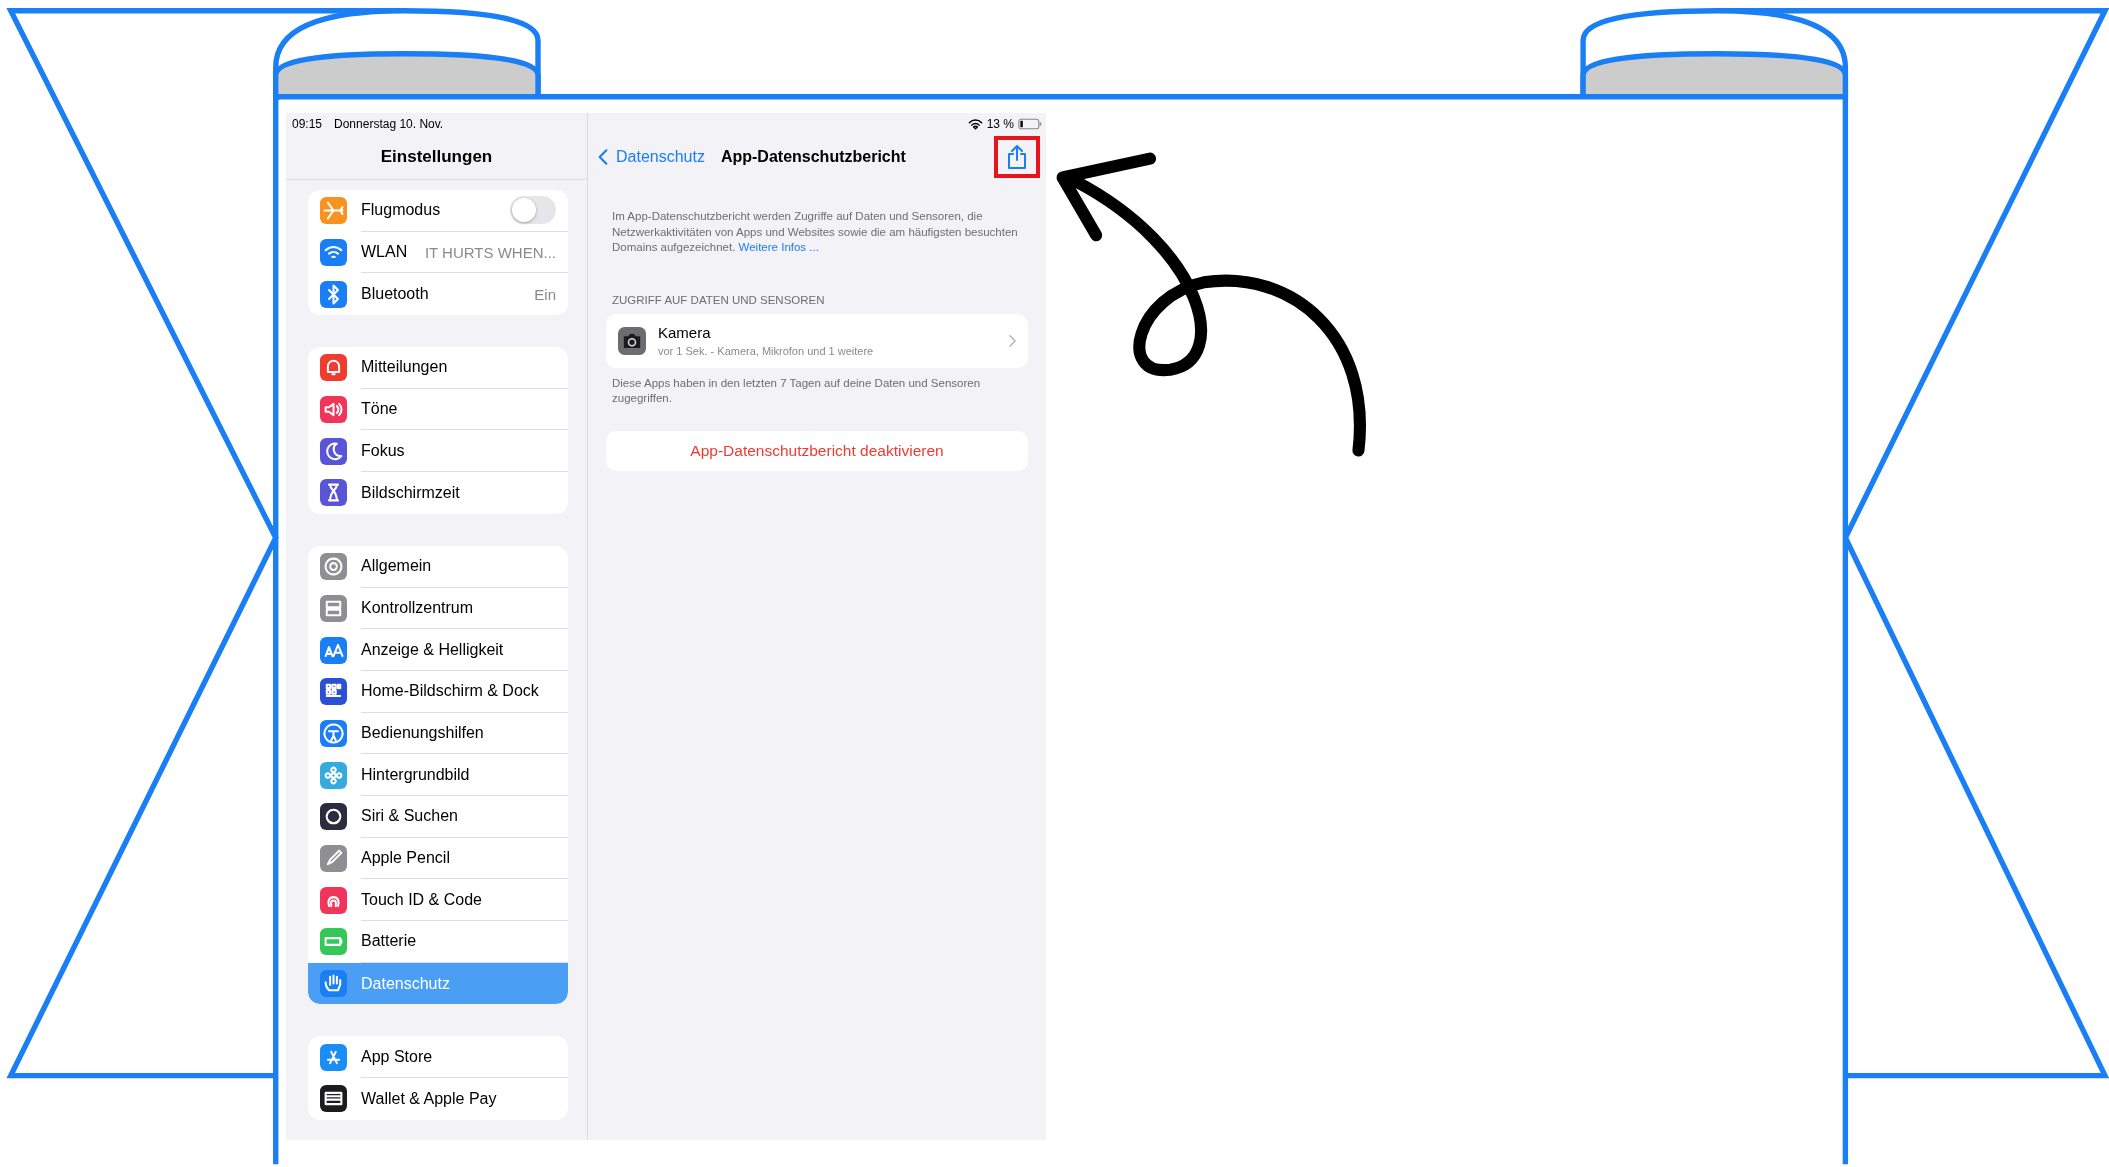 The width and height of the screenshot is (2109, 1167). I want to click on app-name: Kamera, so click(685, 332).